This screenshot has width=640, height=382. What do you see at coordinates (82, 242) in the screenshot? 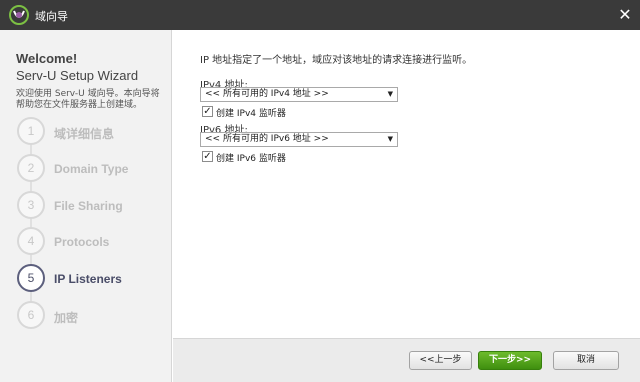
I see `step-label: Protocols` at bounding box center [82, 242].